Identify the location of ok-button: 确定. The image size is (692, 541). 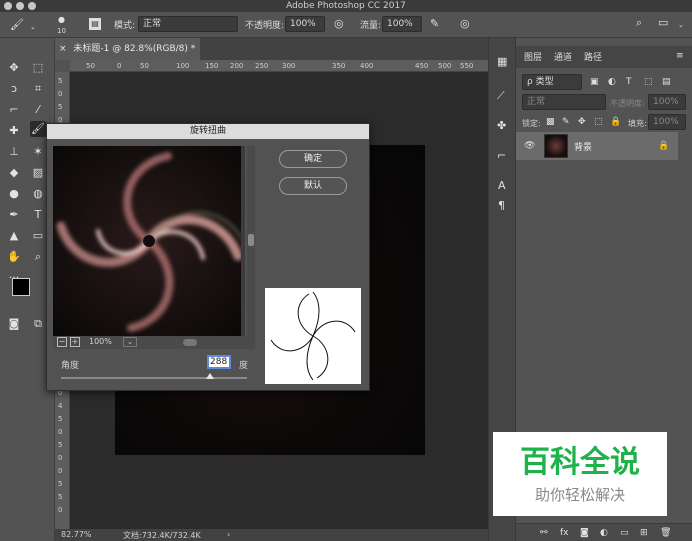
(313, 159).